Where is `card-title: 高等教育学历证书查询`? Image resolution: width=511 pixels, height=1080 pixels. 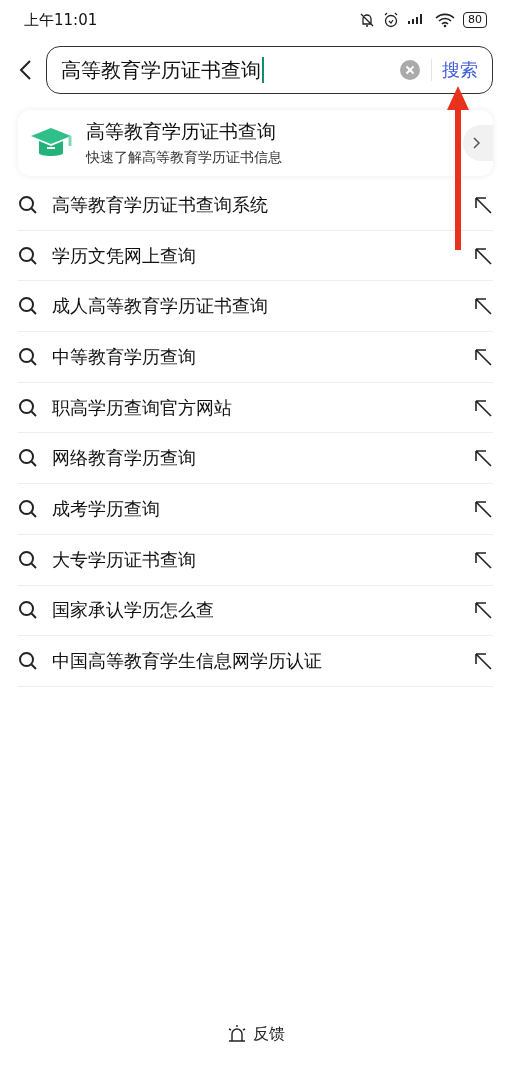
card-title: 高等教育学历证书查询 is located at coordinates (181, 131).